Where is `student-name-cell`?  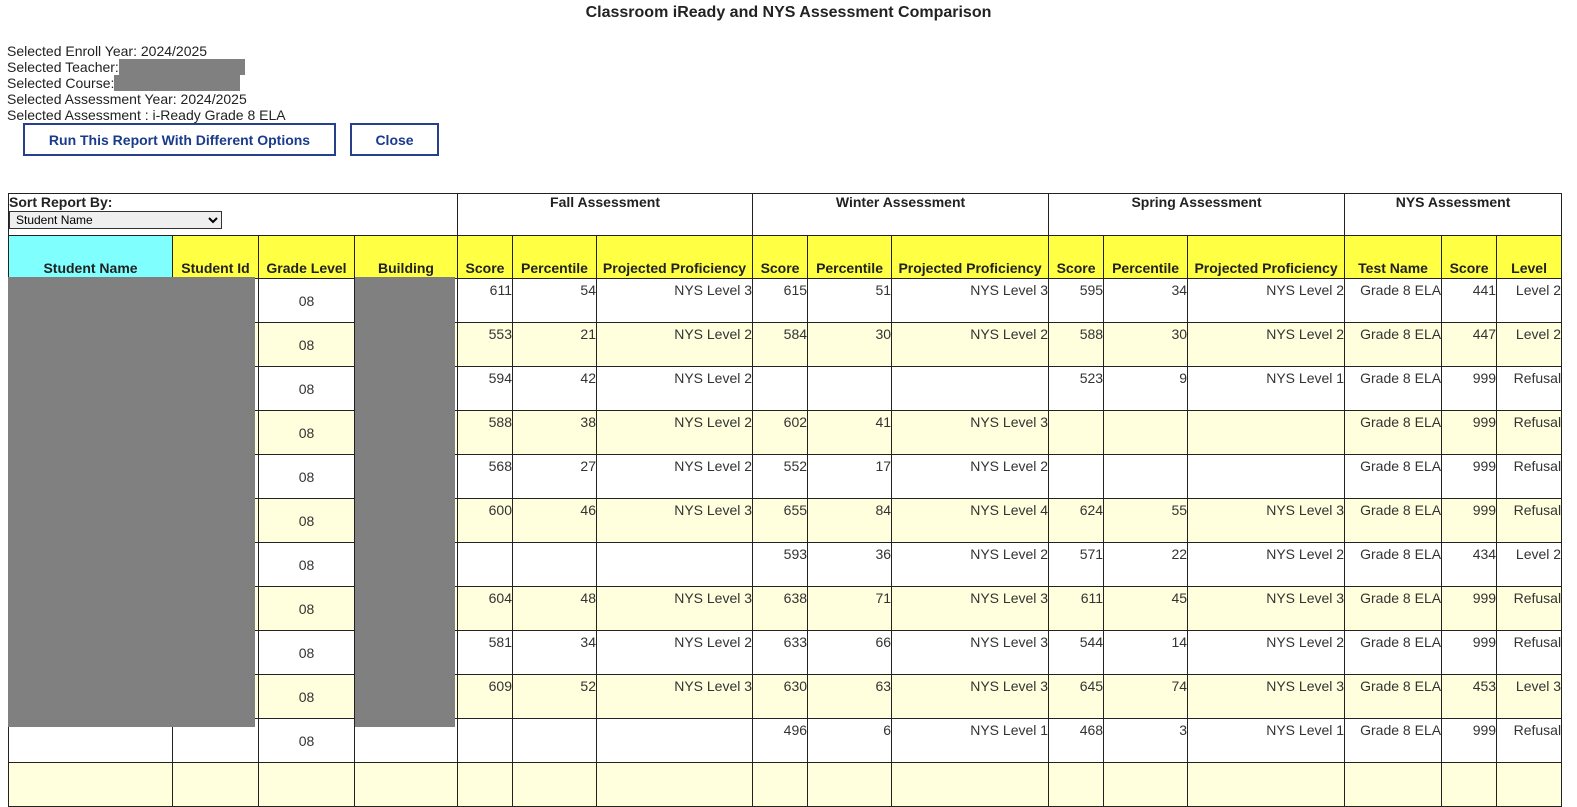 student-name-cell is located at coordinates (90, 784).